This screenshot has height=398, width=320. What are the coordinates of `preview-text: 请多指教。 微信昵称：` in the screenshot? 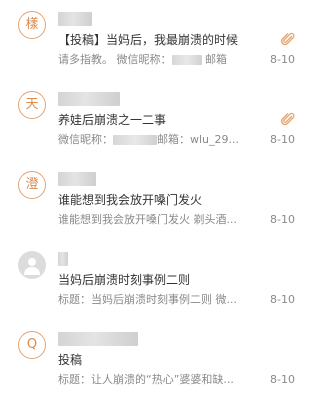 It's located at (115, 59).